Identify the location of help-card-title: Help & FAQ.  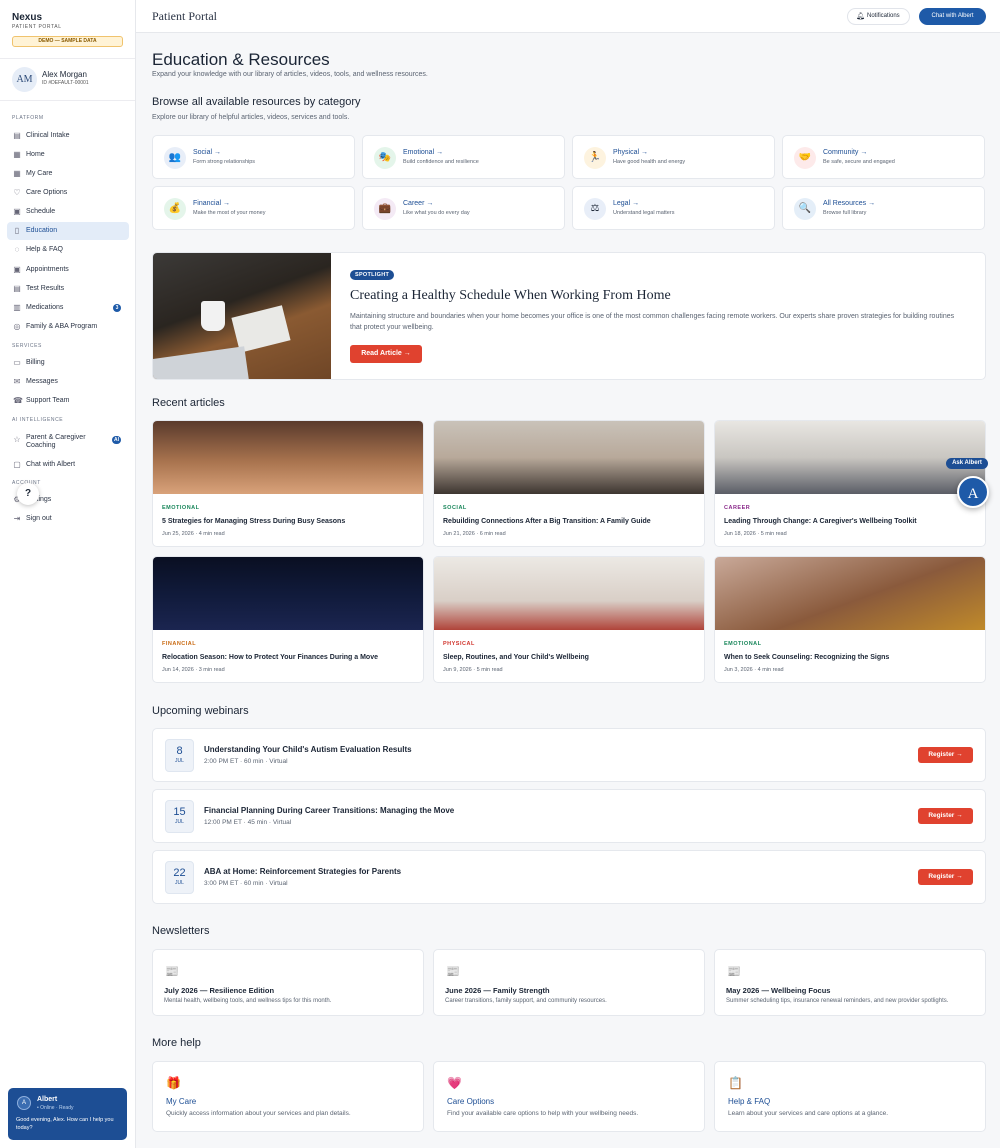
(749, 1101).